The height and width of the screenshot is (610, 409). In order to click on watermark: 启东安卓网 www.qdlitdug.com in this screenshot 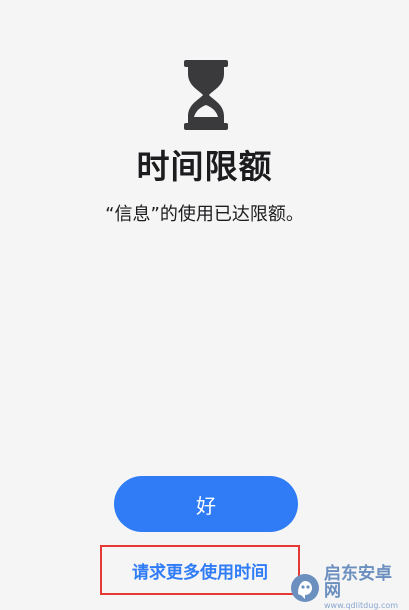, I will do `click(348, 588)`.